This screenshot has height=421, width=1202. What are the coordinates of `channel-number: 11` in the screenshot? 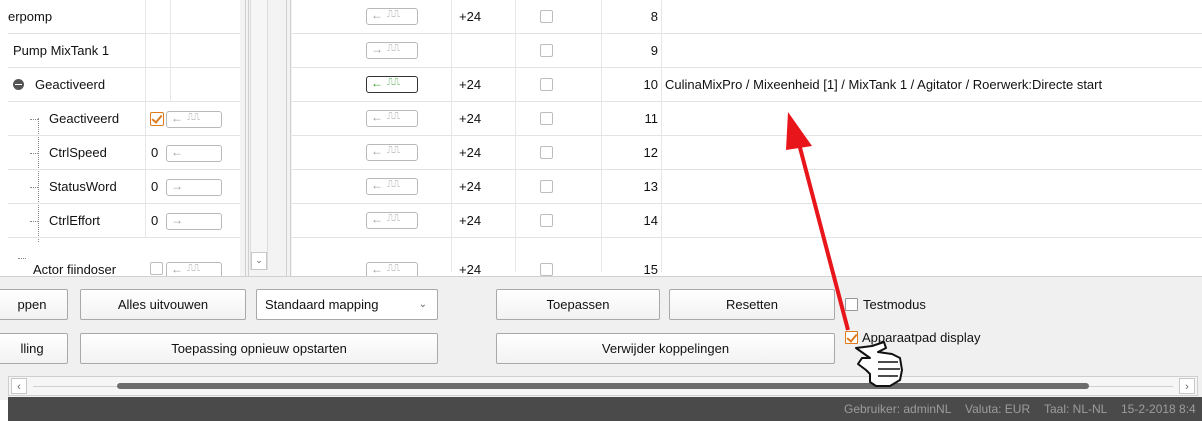 It's located at (651, 118).